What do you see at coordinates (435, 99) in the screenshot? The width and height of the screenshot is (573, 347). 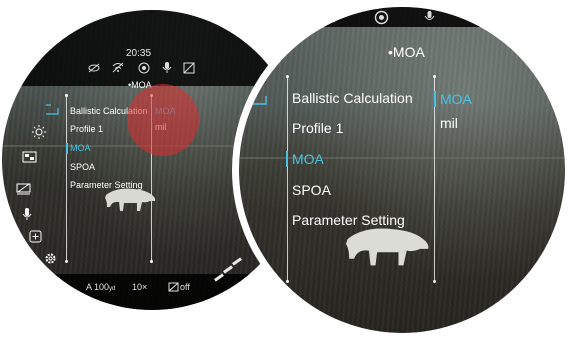 I see `submenu-selection-indicator-zoomed` at bounding box center [435, 99].